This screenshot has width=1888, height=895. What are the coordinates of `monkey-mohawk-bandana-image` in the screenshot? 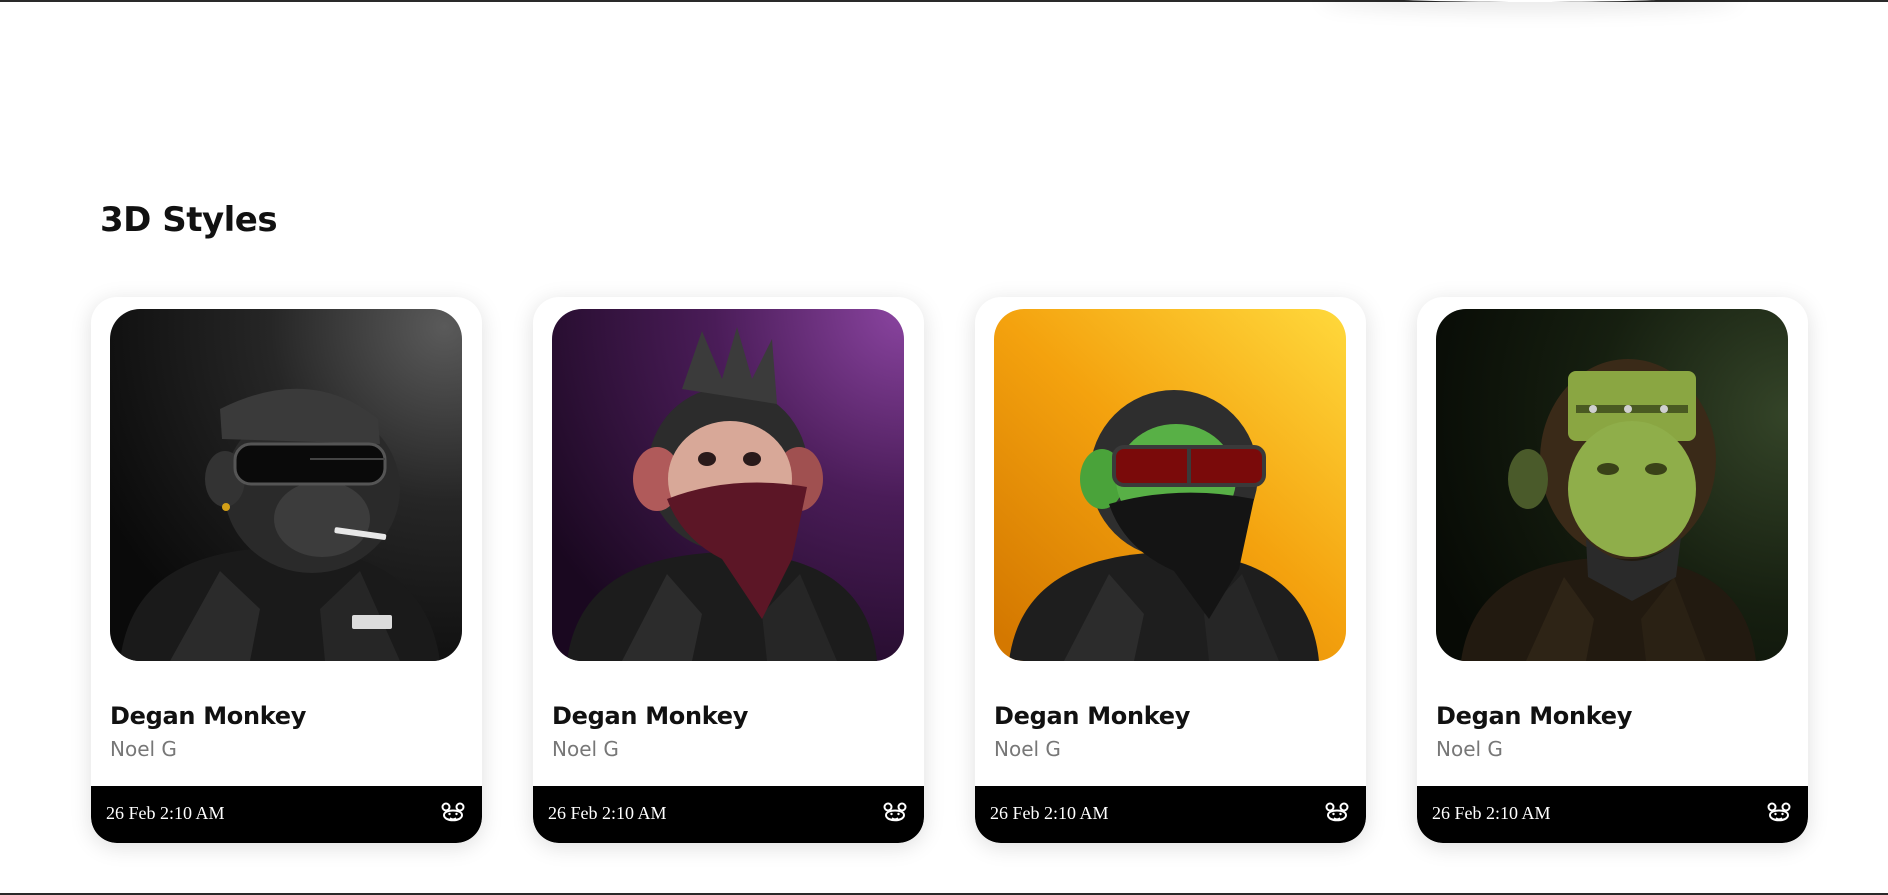 It's located at (728, 485).